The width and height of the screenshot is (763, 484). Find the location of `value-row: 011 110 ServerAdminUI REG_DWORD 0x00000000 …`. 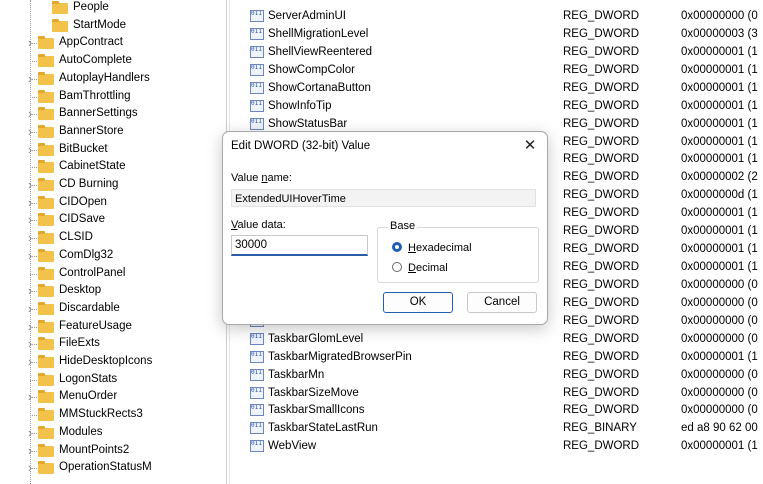

value-row: 011 110 ServerAdminUI REG_DWORD 0x00000000 … is located at coordinates (503, 16).